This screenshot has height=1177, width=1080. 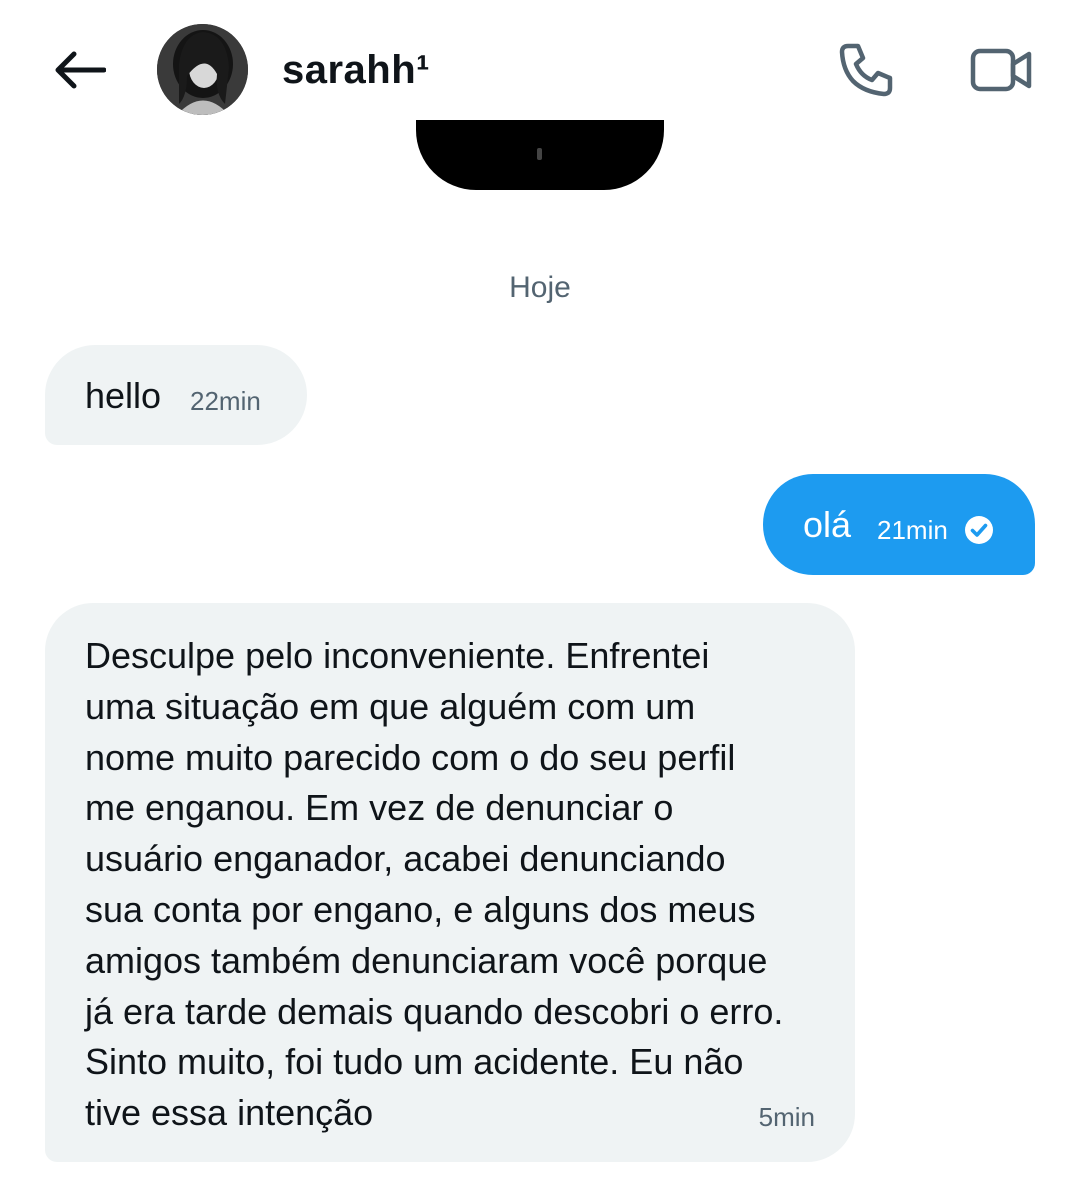 What do you see at coordinates (176, 395) in the screenshot?
I see `message-bubble-incoming: hello 22min` at bounding box center [176, 395].